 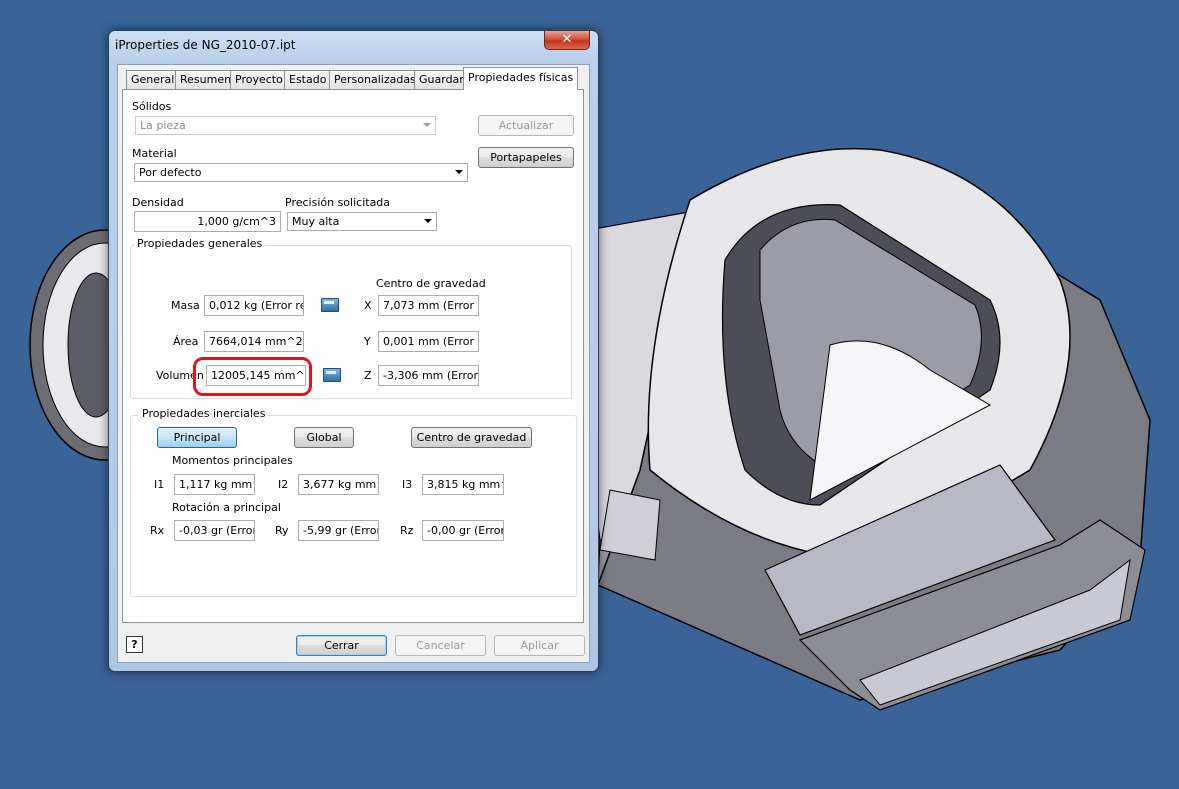 What do you see at coordinates (154, 153) in the screenshot?
I see `material-label: Material` at bounding box center [154, 153].